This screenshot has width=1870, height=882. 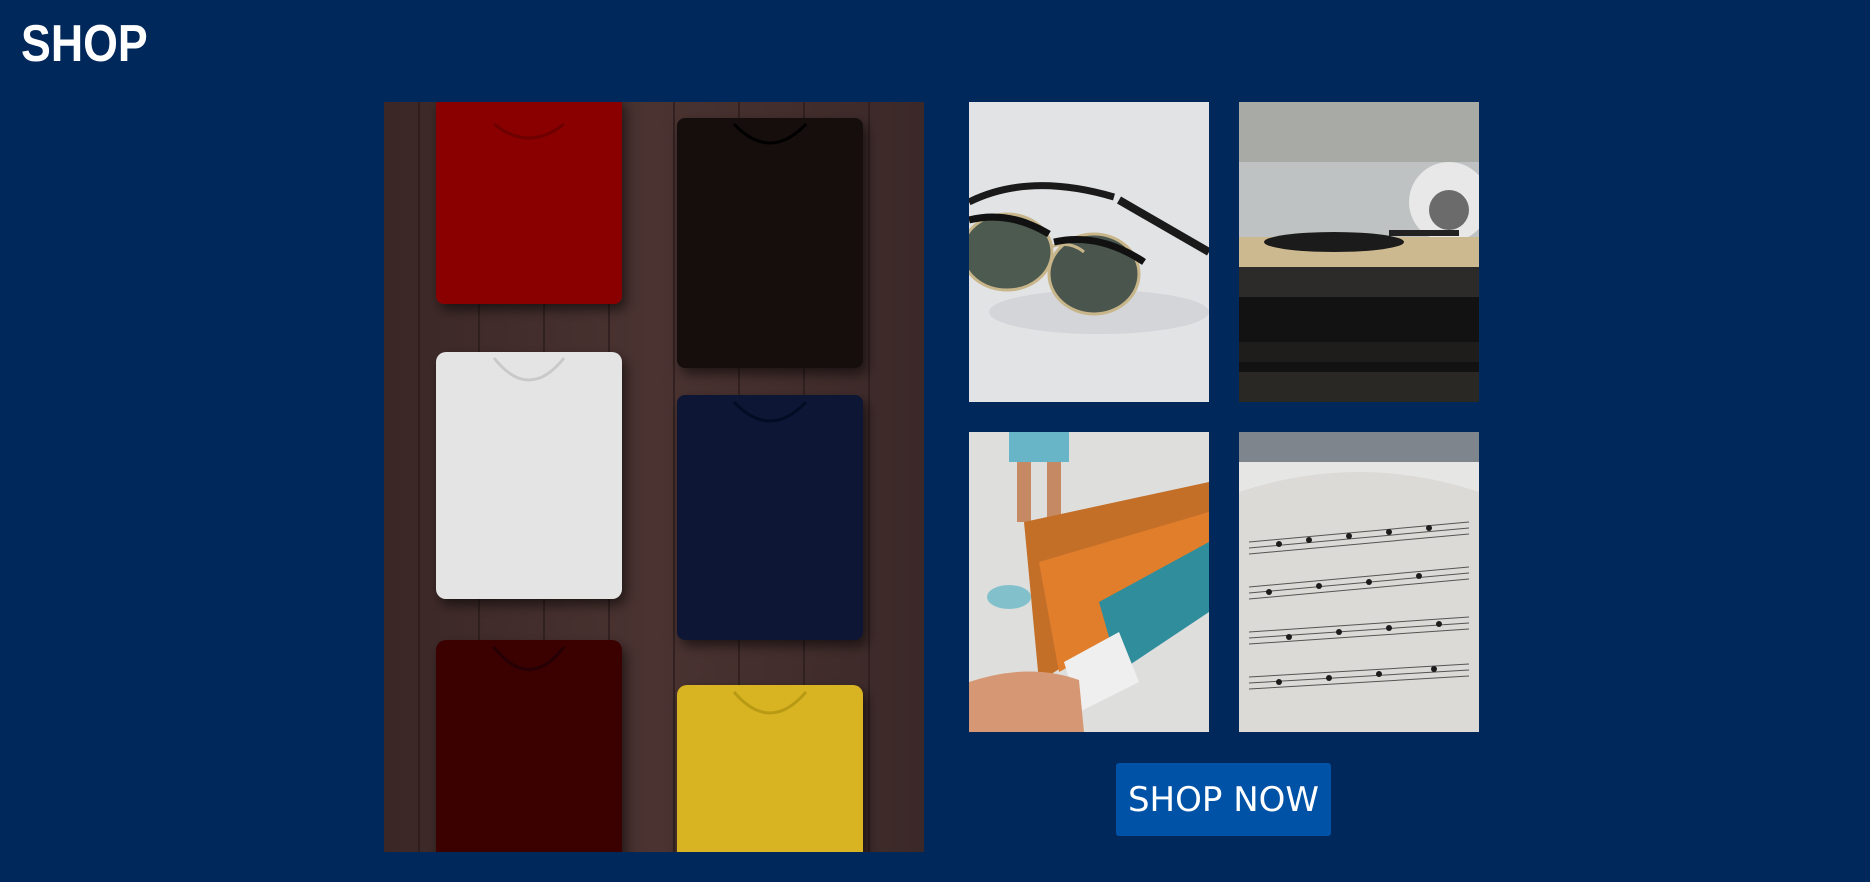 What do you see at coordinates (1359, 252) in the screenshot?
I see `turntable-image` at bounding box center [1359, 252].